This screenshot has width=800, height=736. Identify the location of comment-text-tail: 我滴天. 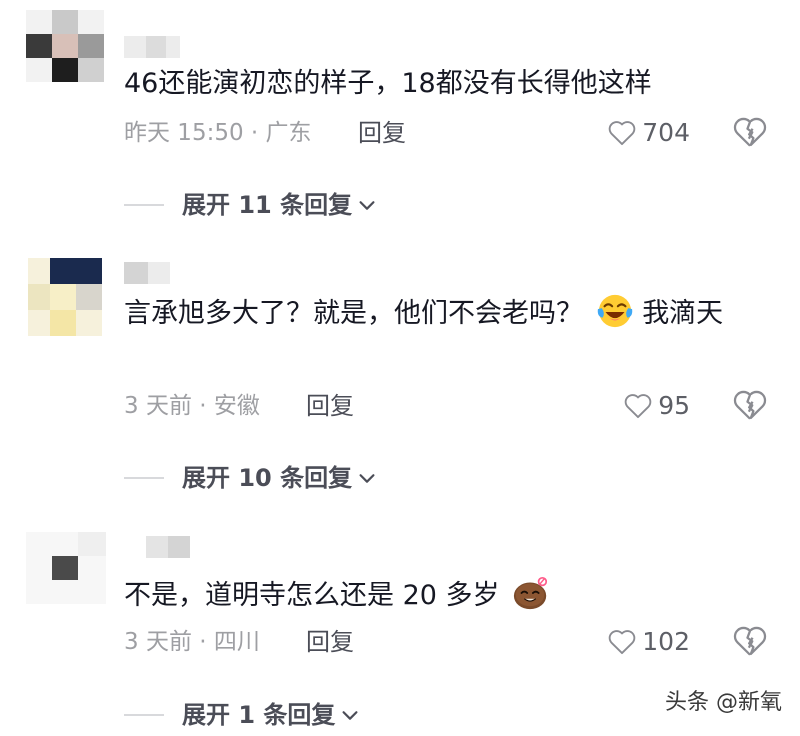
(683, 313).